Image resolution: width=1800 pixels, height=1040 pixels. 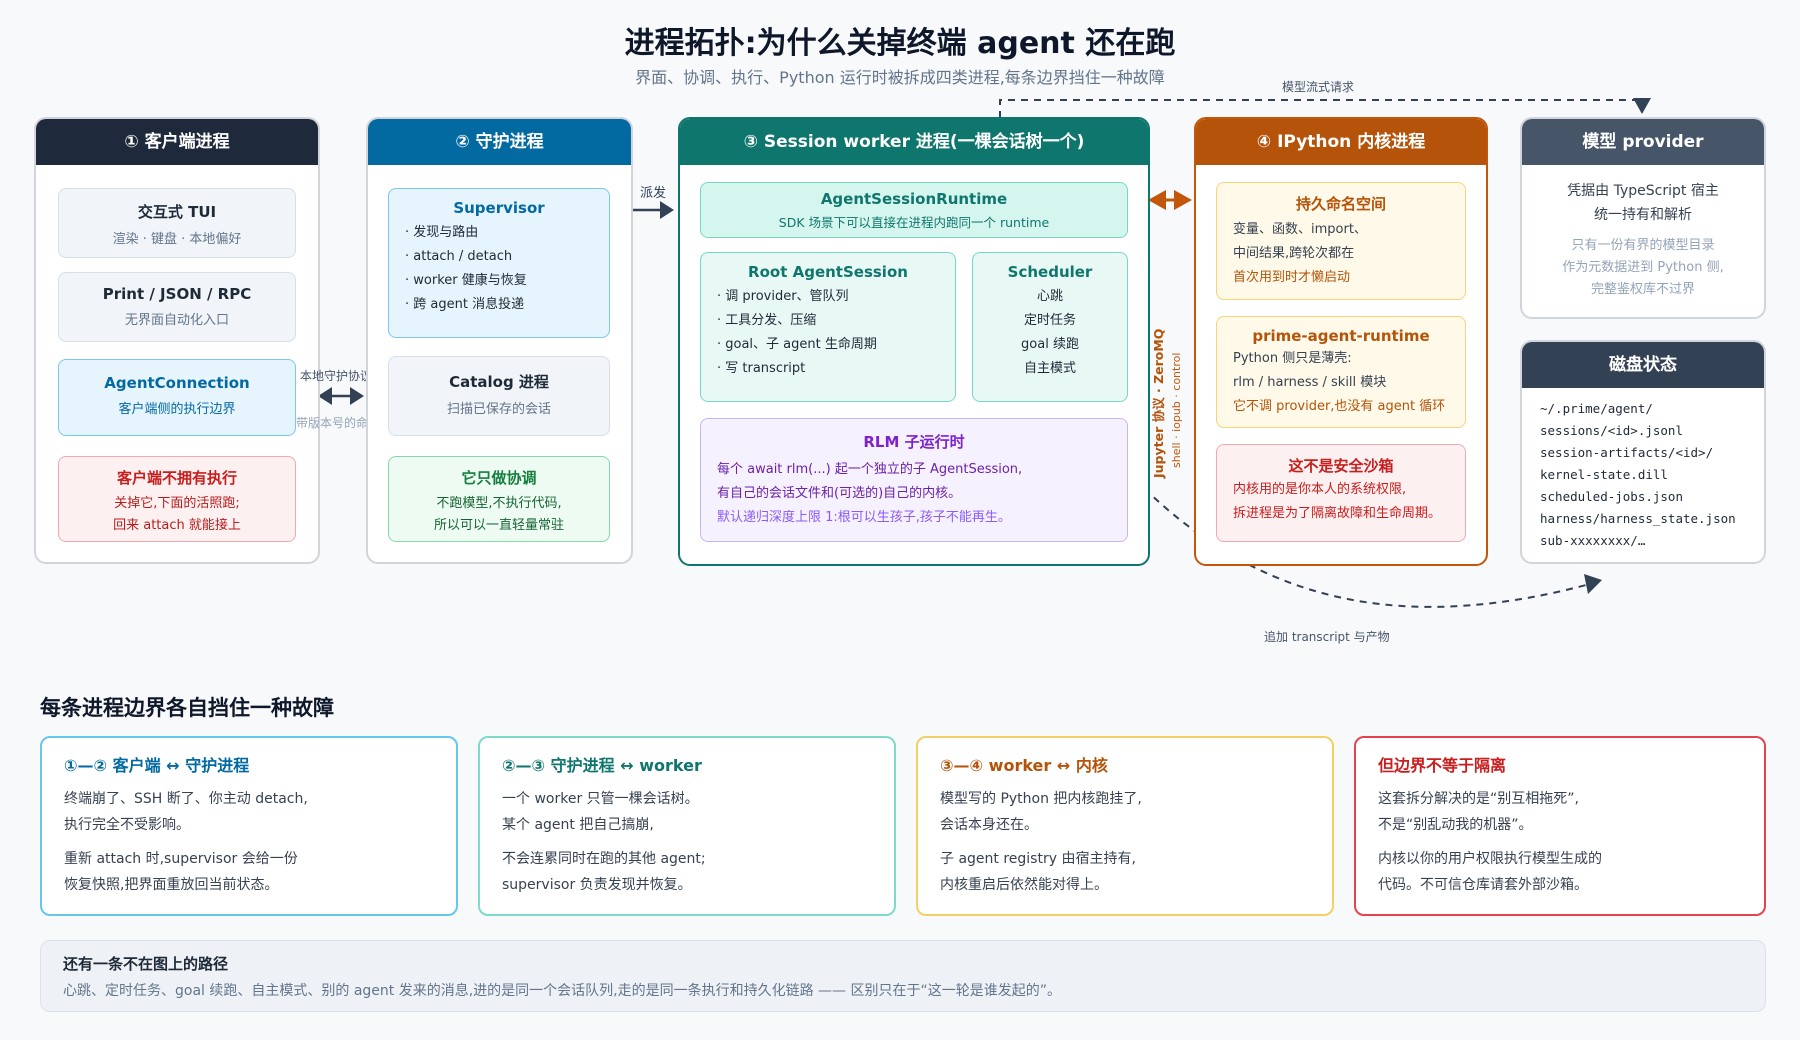 I want to click on client-noexec-card: 客户端不拥有执行 关掉它,下面的活照跑; 回来 attach 就能接上, so click(x=177, y=499).